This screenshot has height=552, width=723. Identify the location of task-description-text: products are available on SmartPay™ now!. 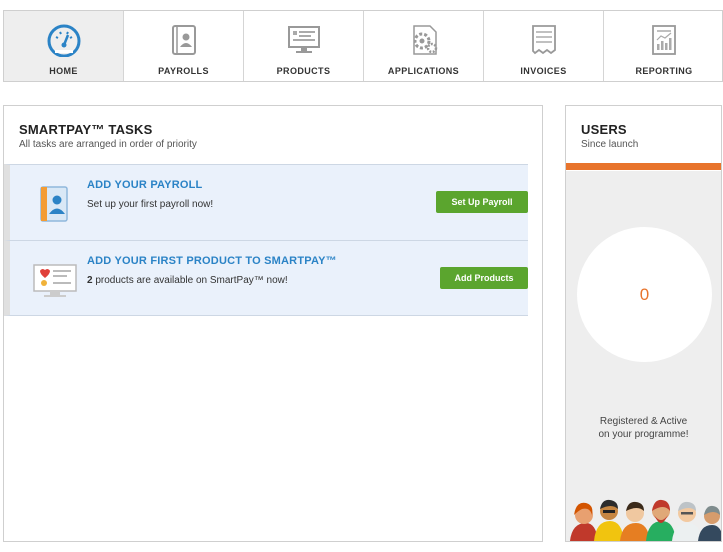
(190, 280).